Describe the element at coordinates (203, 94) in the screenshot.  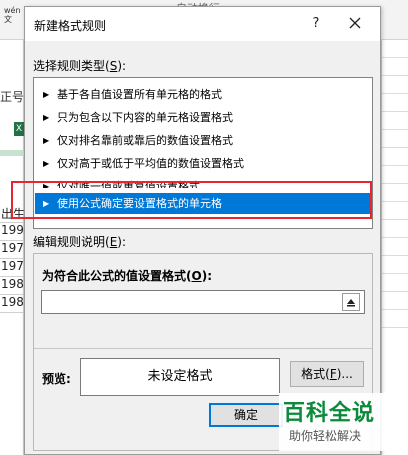
I see `rule-type-item: ▶ 基于各自值设置所有单元格的格式` at that location.